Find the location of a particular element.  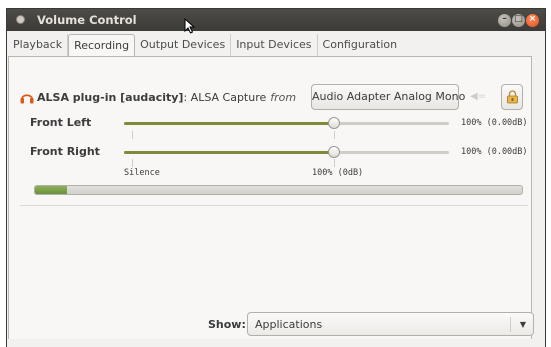

channel-value-front-left: 100% (0.00dB) is located at coordinates (494, 123).